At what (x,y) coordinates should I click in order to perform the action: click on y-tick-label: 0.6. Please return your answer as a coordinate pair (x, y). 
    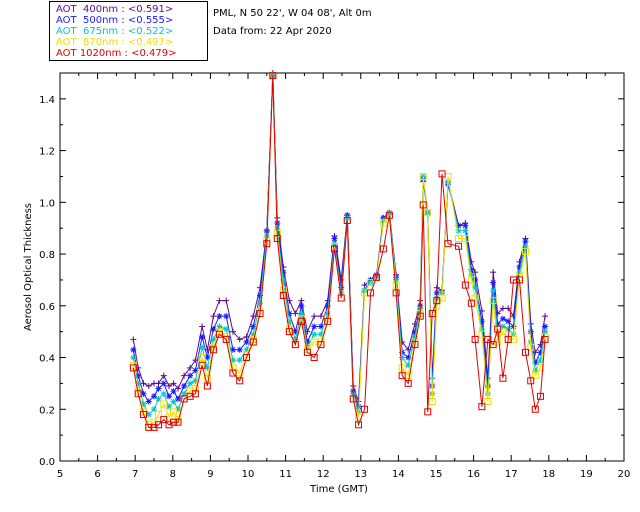
    Looking at the image, I should click on (47, 307).